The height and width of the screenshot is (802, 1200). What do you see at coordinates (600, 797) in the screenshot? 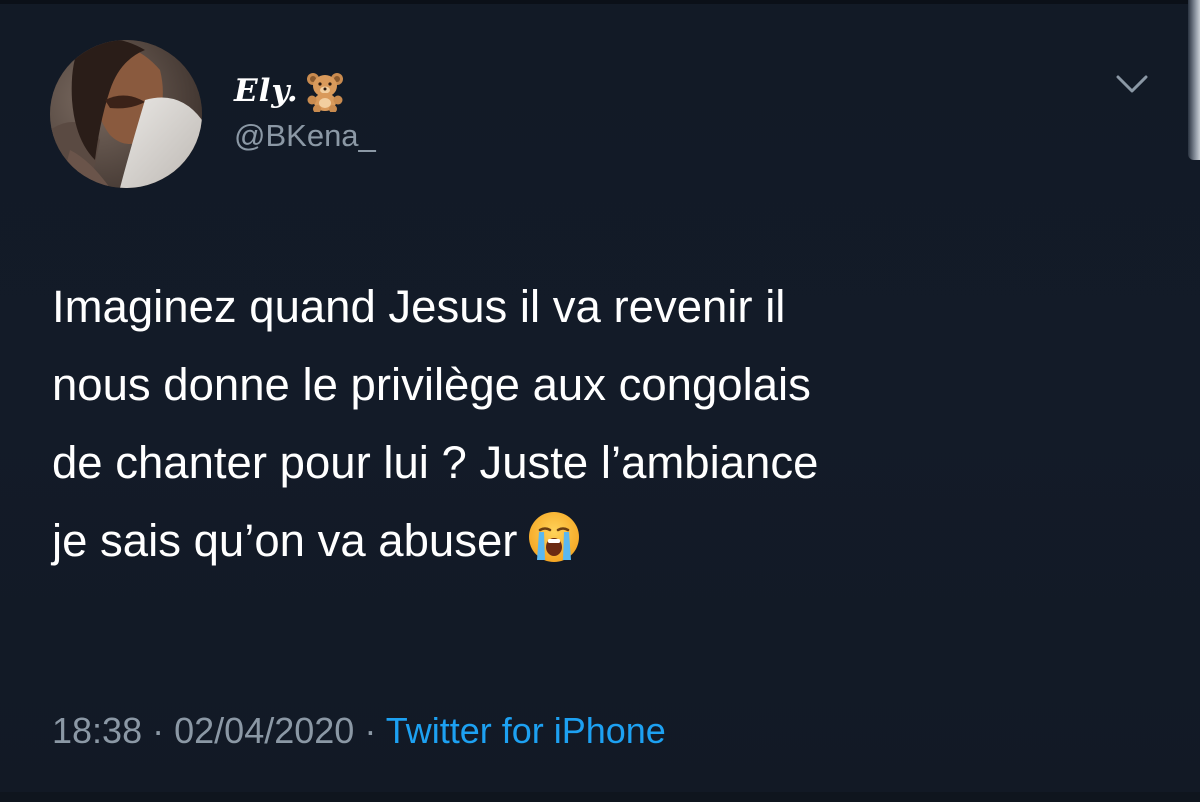
I see `bottom-edge` at bounding box center [600, 797].